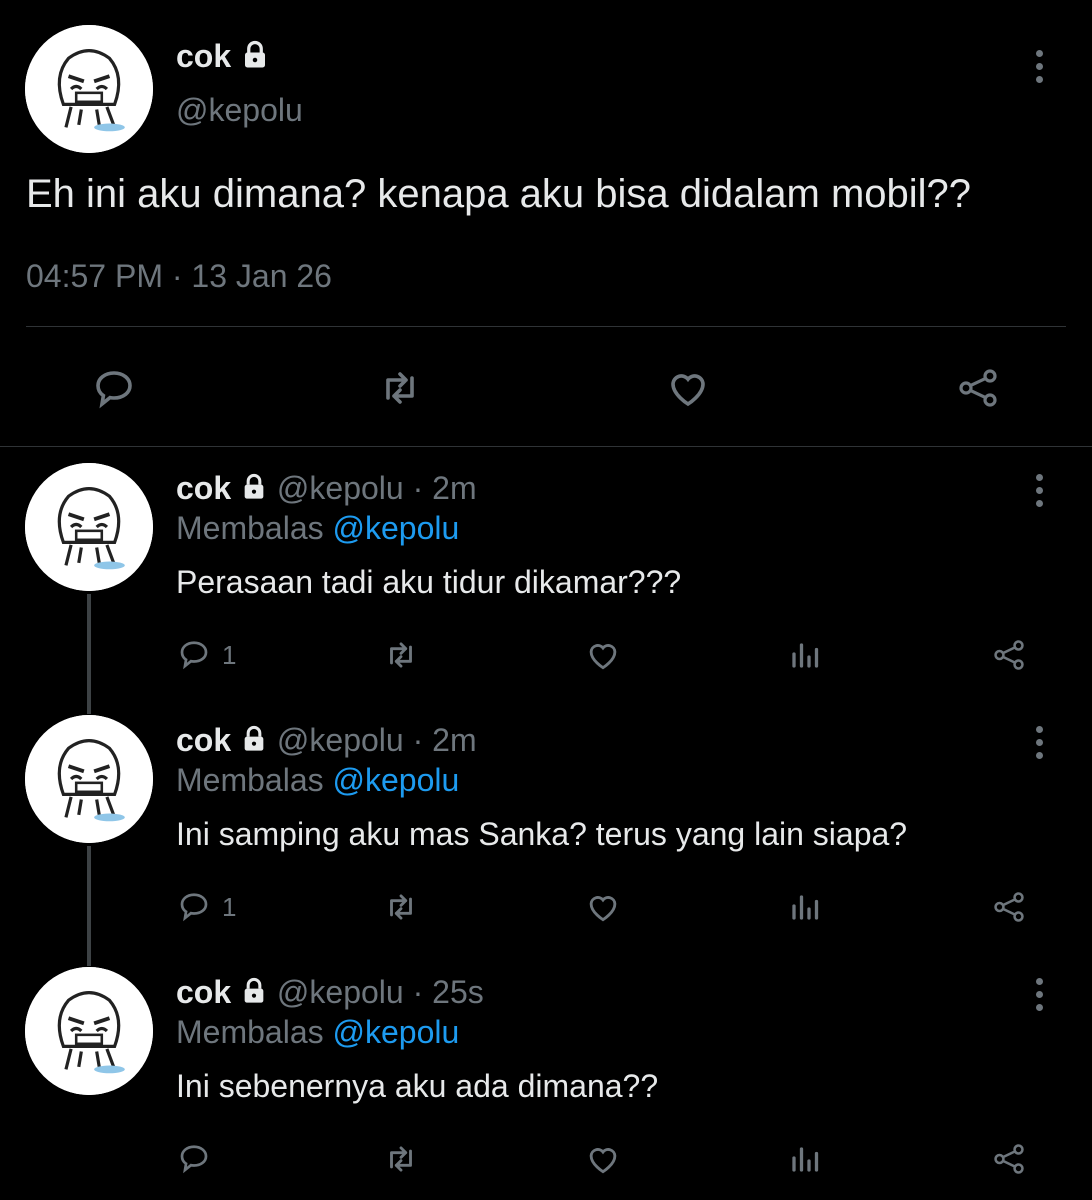 The image size is (1092, 1200). I want to click on reply-header: cok @kepolu · 25s, so click(330, 993).